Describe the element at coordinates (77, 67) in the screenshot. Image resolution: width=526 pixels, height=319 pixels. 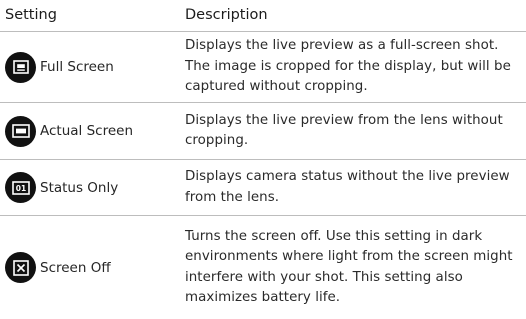
I see `setting-label: Full Screen` at that location.